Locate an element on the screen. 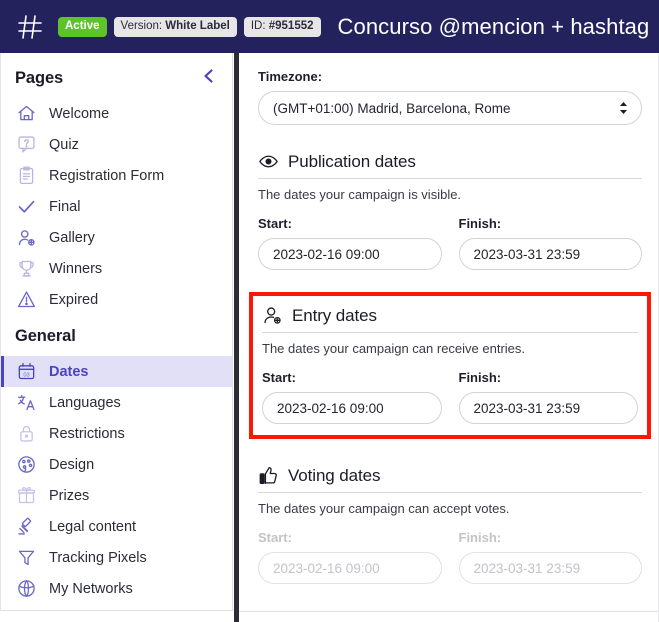 The height and width of the screenshot is (622, 659). sidebar-item-label: Dates is located at coordinates (69, 371).